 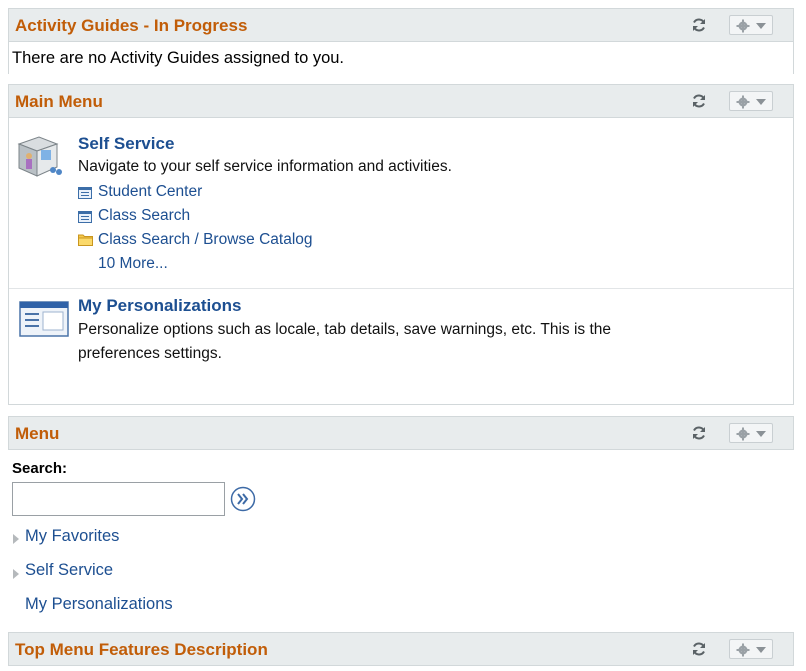 I want to click on browse-catalog-link: Class Search / Browse Catalog, so click(x=205, y=240).